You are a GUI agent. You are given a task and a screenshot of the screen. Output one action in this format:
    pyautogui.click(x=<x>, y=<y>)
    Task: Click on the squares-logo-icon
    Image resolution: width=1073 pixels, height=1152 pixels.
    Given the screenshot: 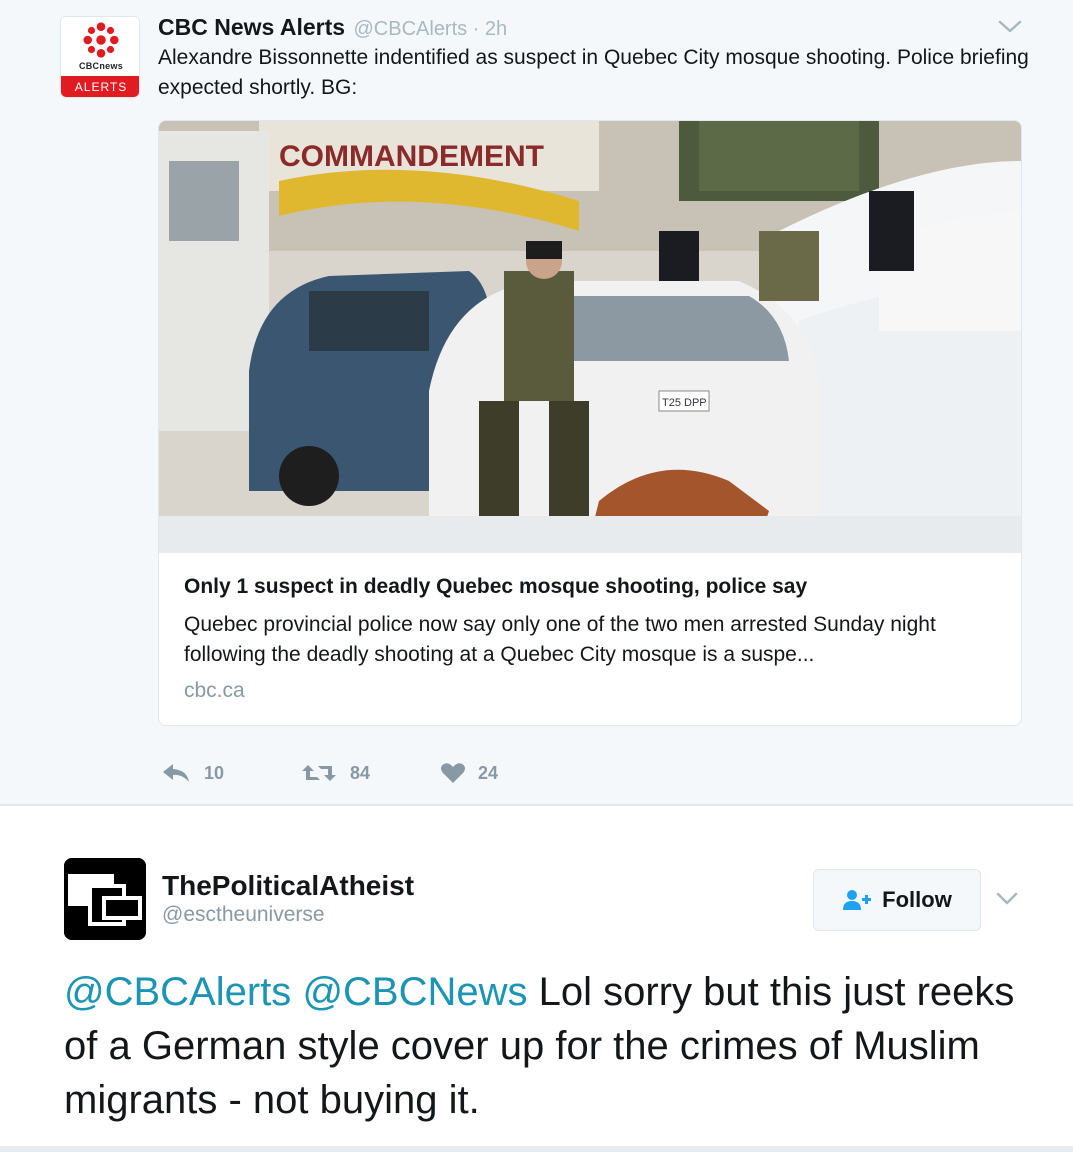 What is the action you would take?
    pyautogui.click(x=105, y=899)
    